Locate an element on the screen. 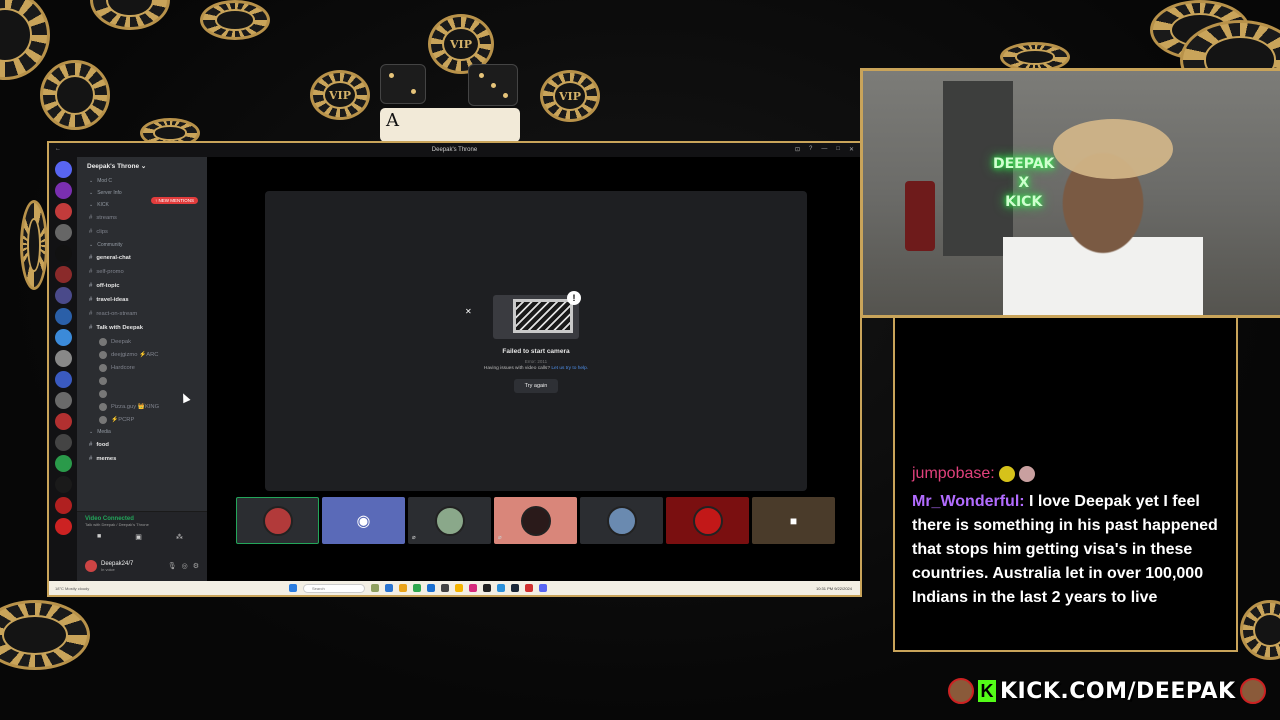  channel-item: # travel-ideas is located at coordinates (142, 300).